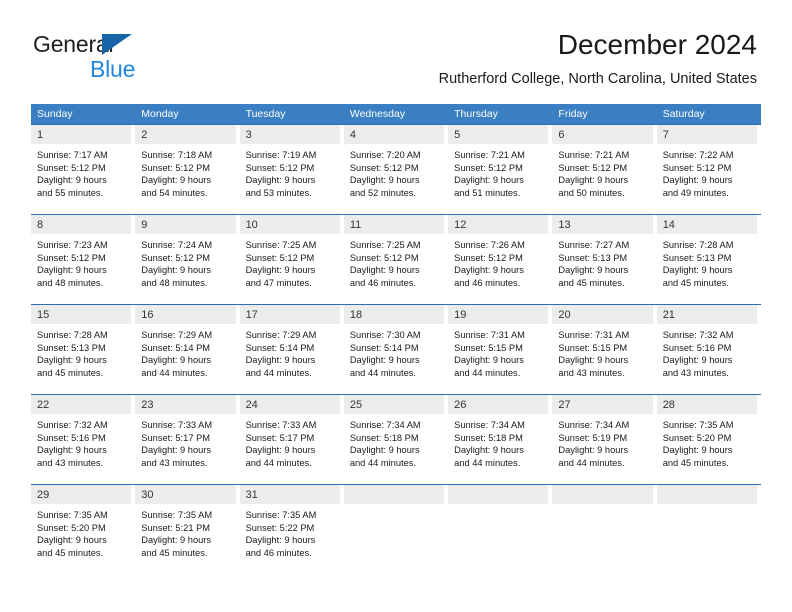  What do you see at coordinates (289, 404) in the screenshot?
I see `day-number-band: 24` at bounding box center [289, 404].